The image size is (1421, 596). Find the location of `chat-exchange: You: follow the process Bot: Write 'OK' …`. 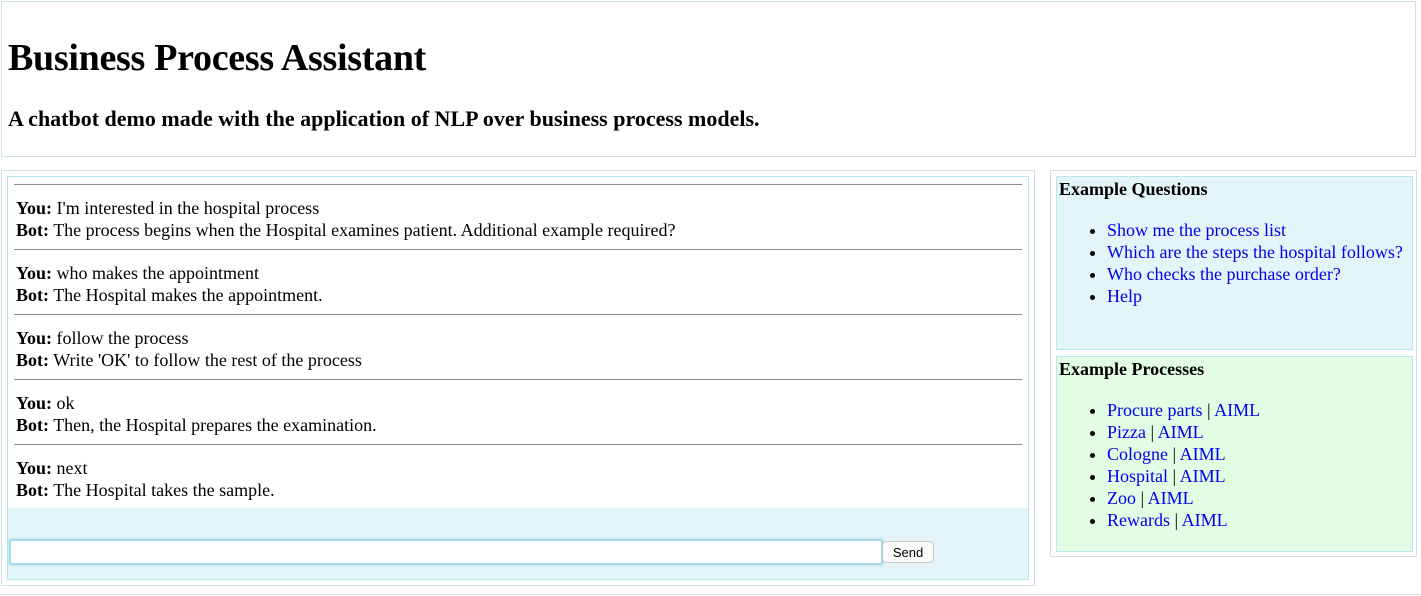

chat-exchange: You: follow the process Bot: Write 'OK' … is located at coordinates (518, 346).